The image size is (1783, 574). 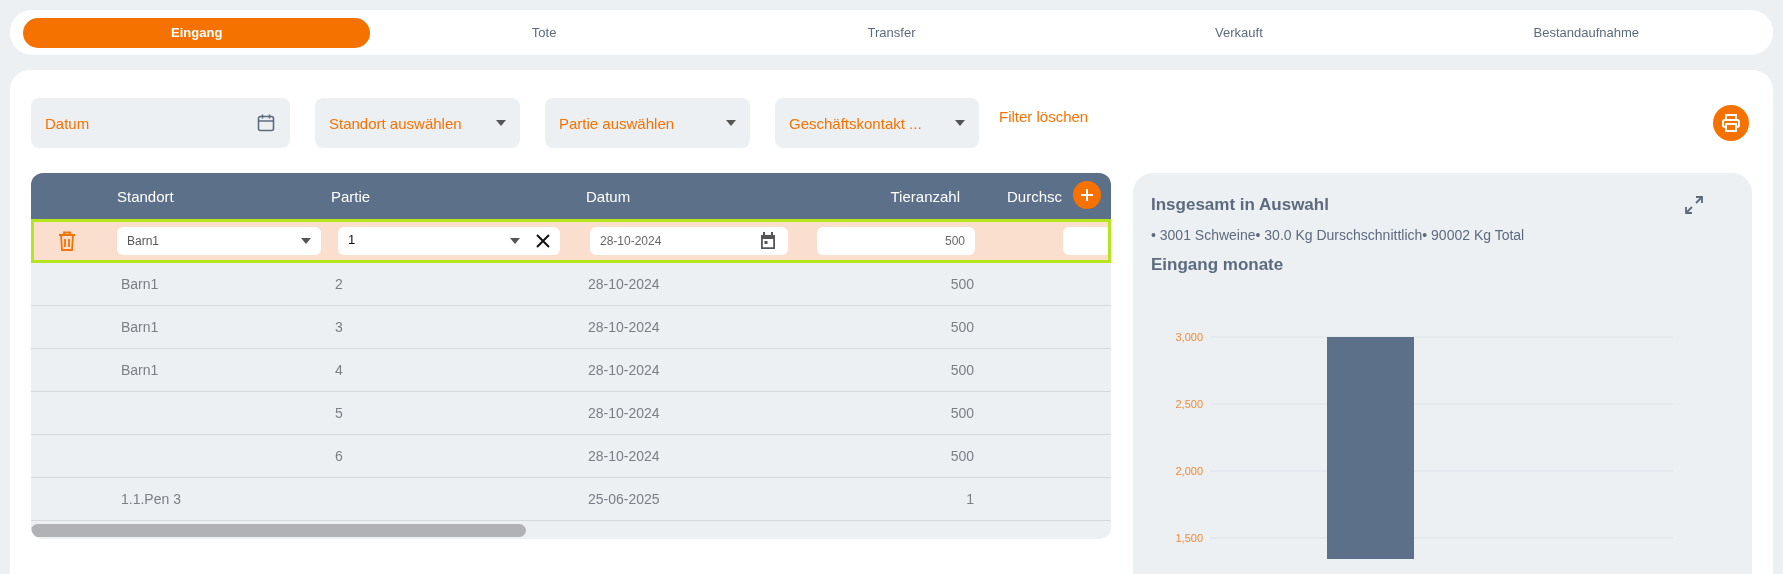 I want to click on column-header: Tieranzahl, so click(x=880, y=196).